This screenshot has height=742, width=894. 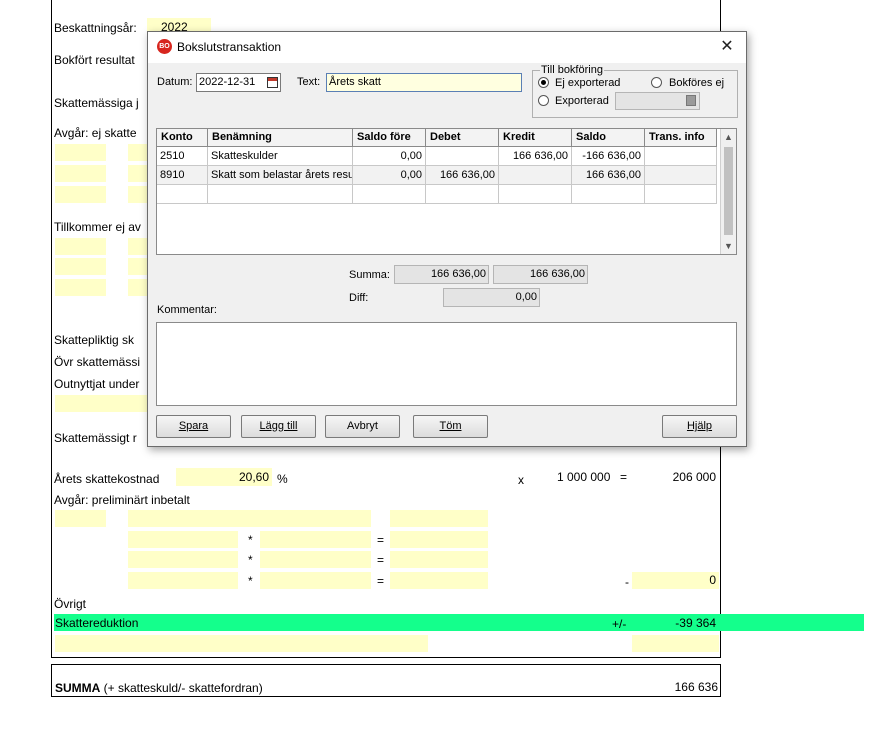 I want to click on scroll-down-icon: ▼, so click(x=728, y=246).